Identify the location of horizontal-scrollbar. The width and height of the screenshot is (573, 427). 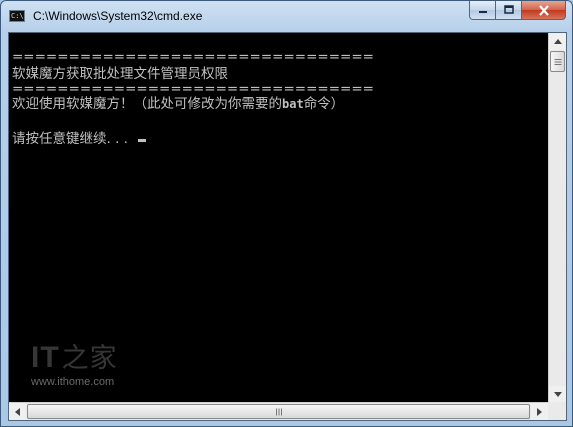
(278, 411).